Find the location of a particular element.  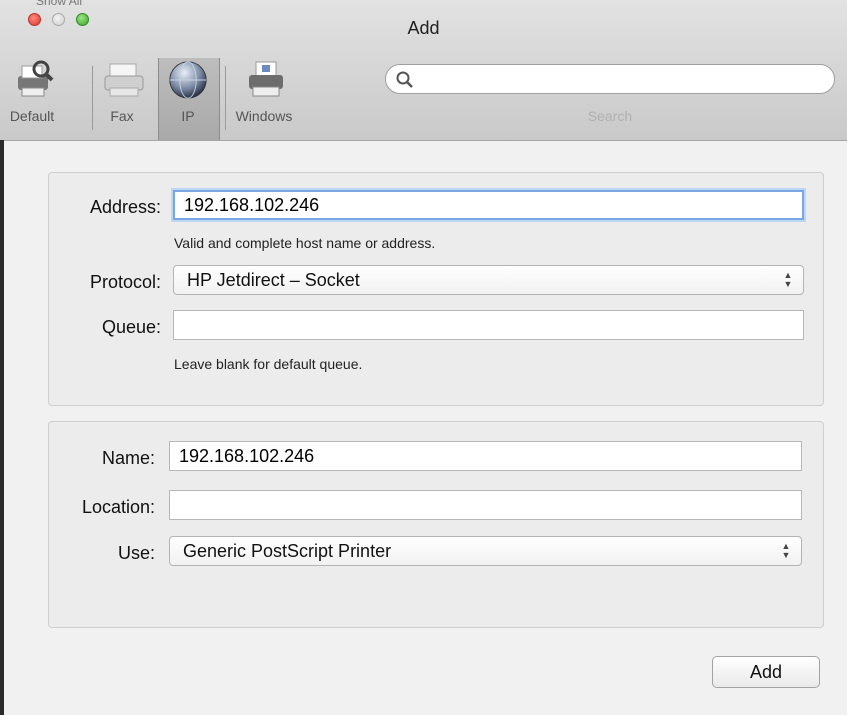

toolbar-label-windows: Windows is located at coordinates (264, 116).